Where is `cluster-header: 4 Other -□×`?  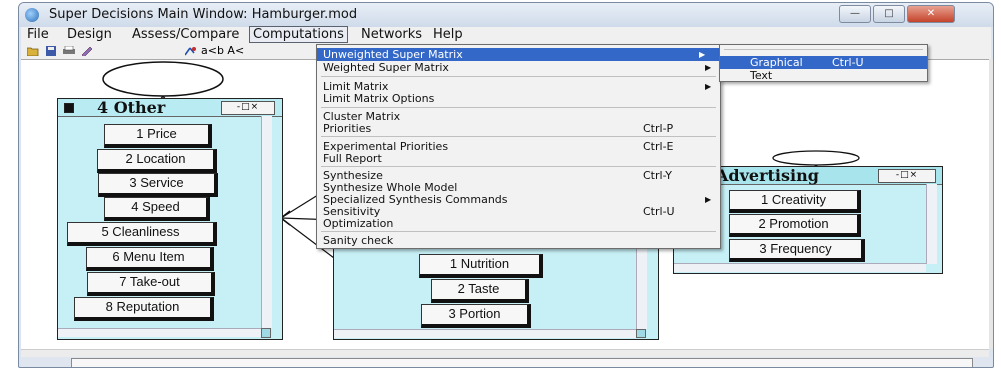 cluster-header: 4 Other -□× is located at coordinates (170, 107).